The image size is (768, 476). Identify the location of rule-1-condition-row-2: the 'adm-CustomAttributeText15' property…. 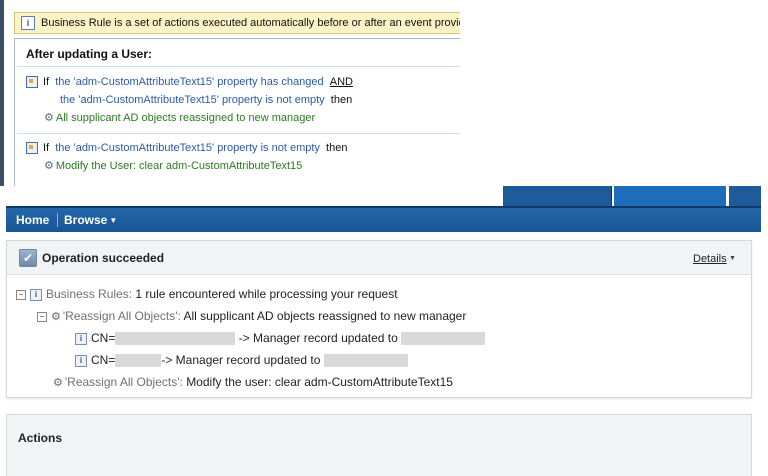
(206, 100).